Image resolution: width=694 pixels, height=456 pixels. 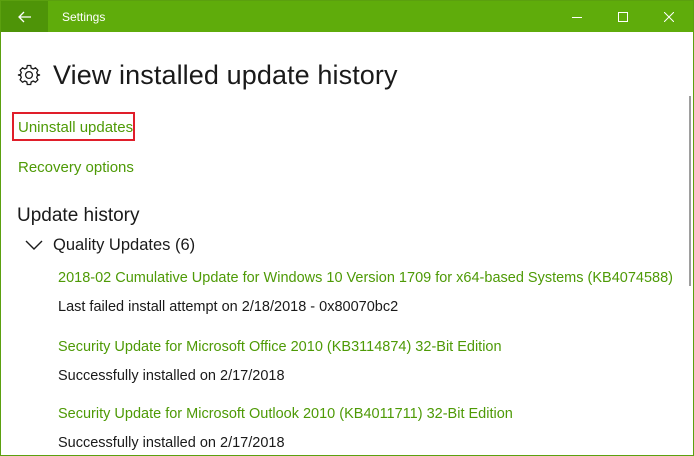 I want to click on minimize-icon, so click(x=577, y=17).